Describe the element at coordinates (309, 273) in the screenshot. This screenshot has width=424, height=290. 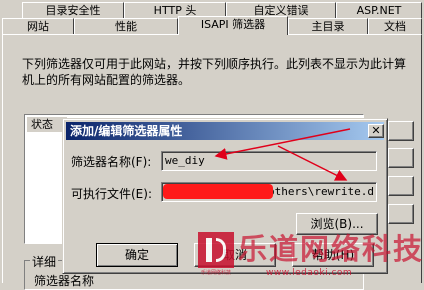
I see `logo-url: www.ledaoki.com` at that location.